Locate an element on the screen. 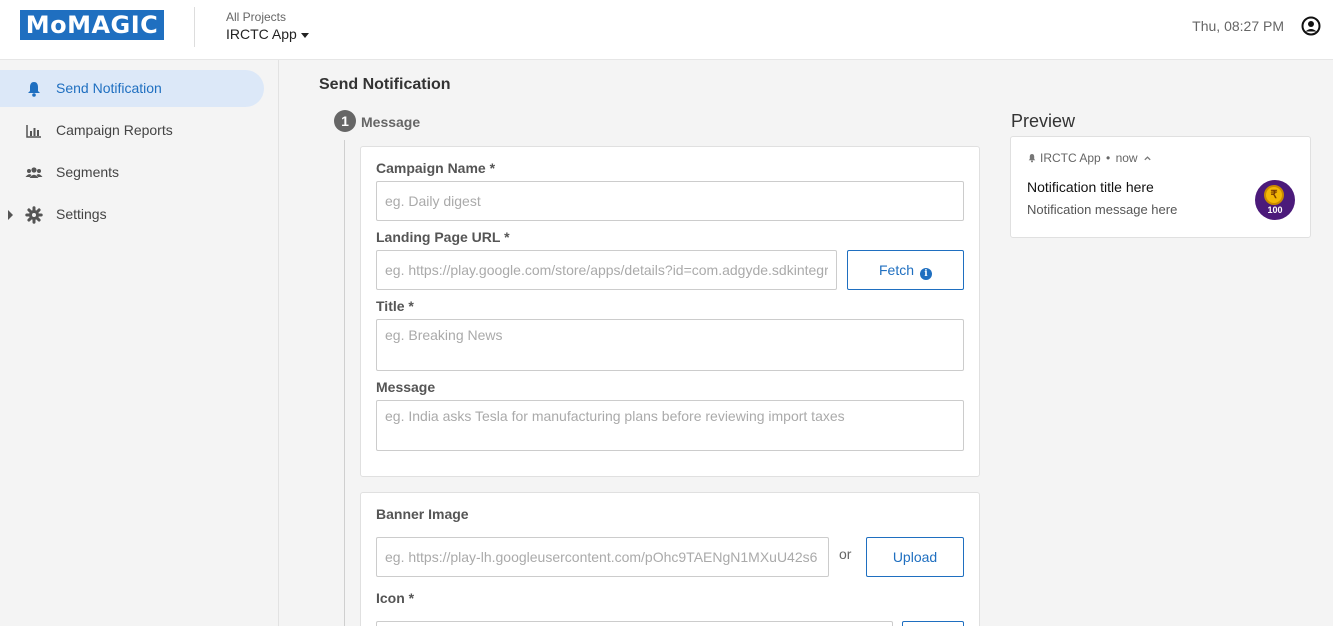 The width and height of the screenshot is (1333, 626). project-label: All Projects is located at coordinates (256, 17).